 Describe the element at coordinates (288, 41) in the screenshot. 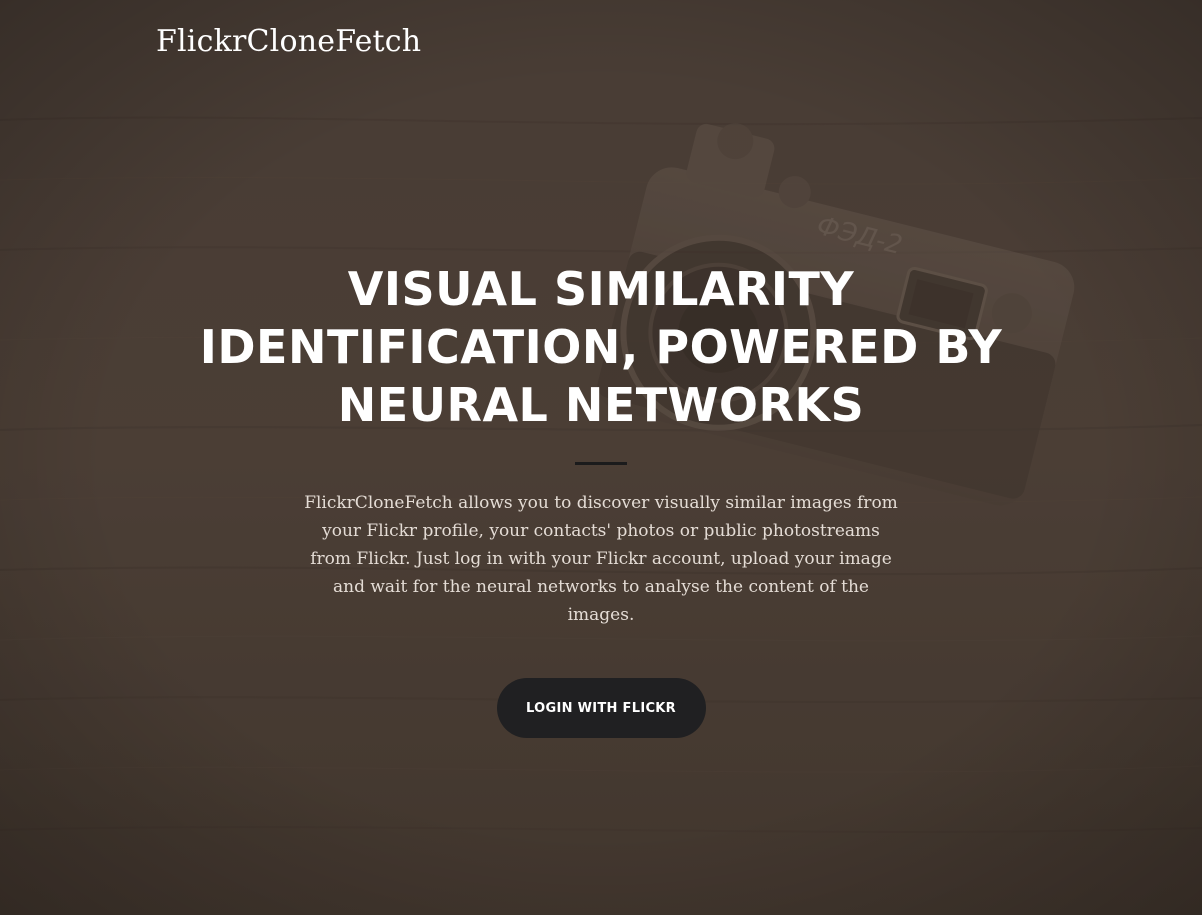

I see `site-brand-logo: FlickrCloneFetch` at that location.